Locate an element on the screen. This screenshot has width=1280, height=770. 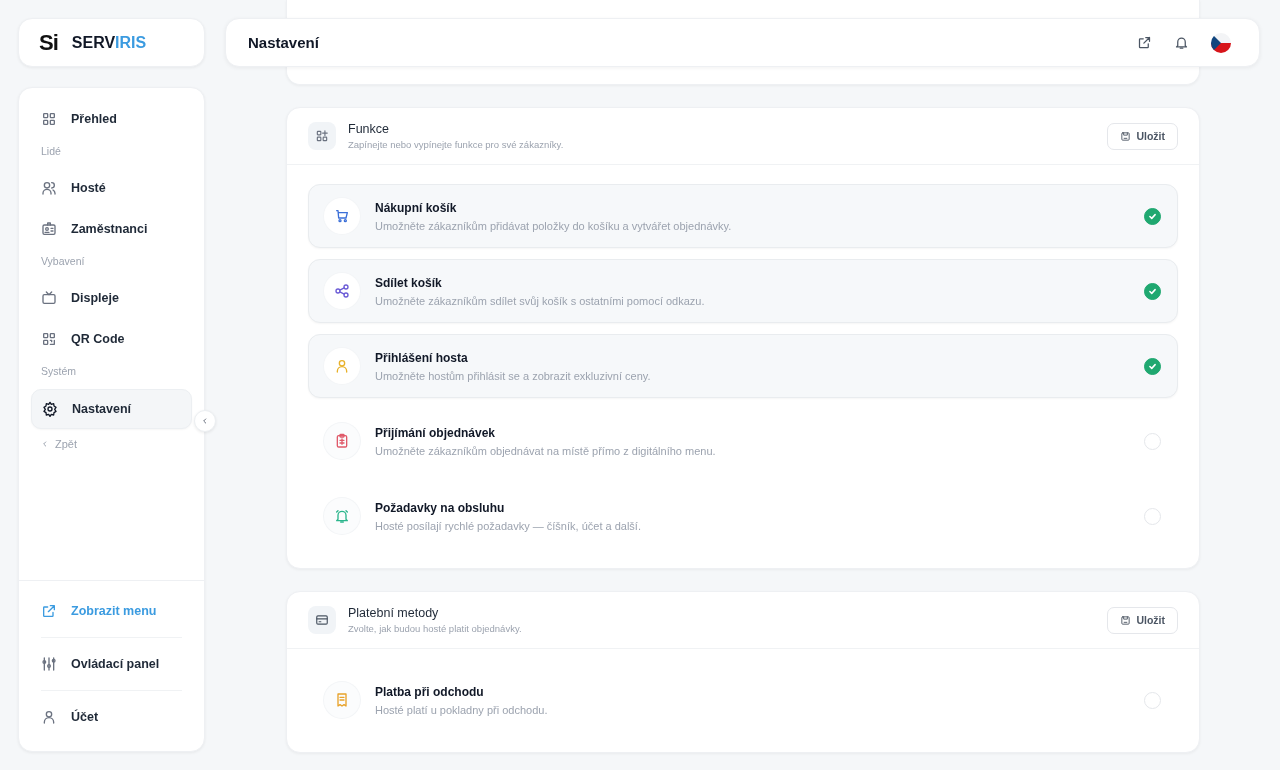
feature-description: Hosté posílají rychlé požadavky — číšník, účet a další. is located at coordinates (508, 525).